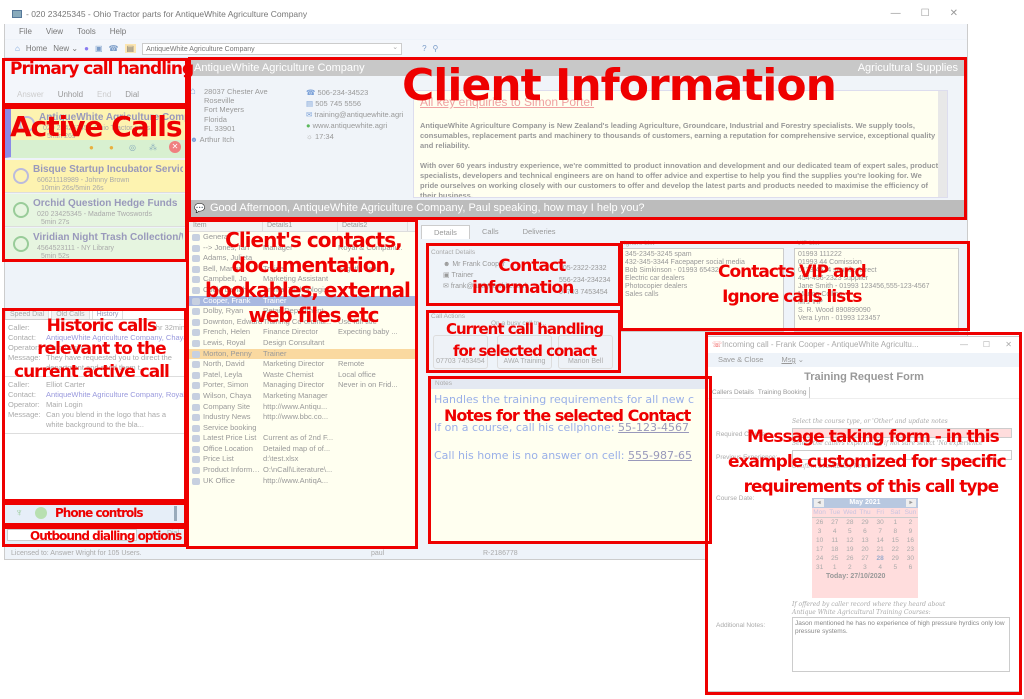 This screenshot has height=699, width=1024. Describe the element at coordinates (445, 232) in the screenshot. I see `tab-details: Details` at that location.